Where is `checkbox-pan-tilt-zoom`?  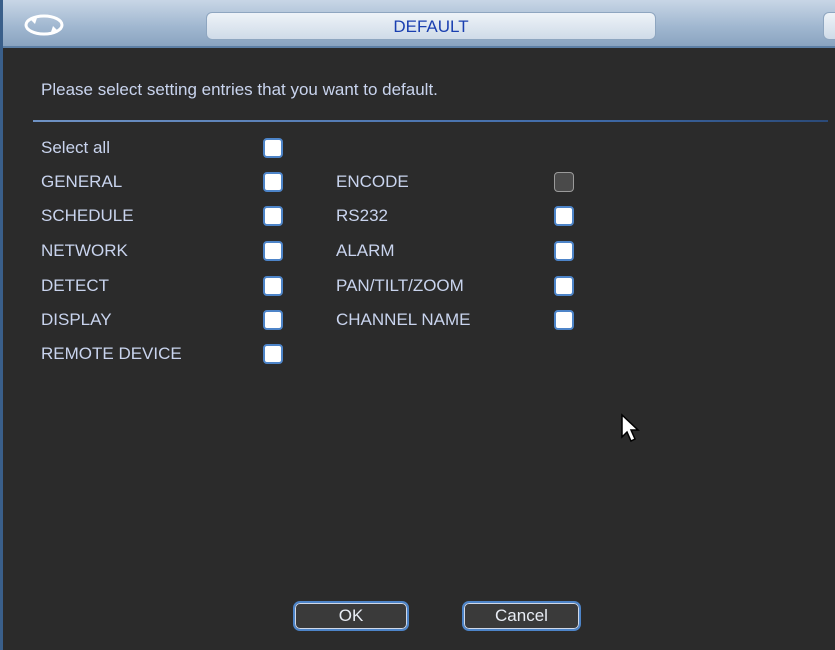
checkbox-pan-tilt-zoom is located at coordinates (564, 286).